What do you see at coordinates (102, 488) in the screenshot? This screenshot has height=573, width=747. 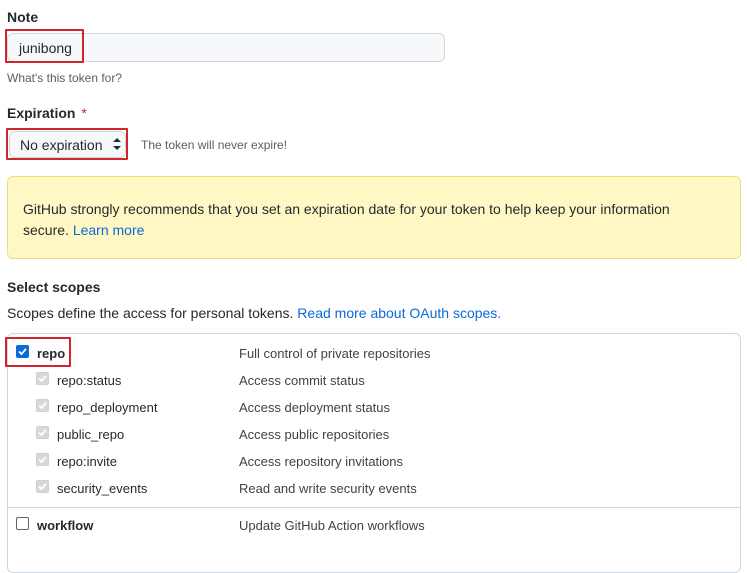 I see `scope-name-security-events: security_events` at bounding box center [102, 488].